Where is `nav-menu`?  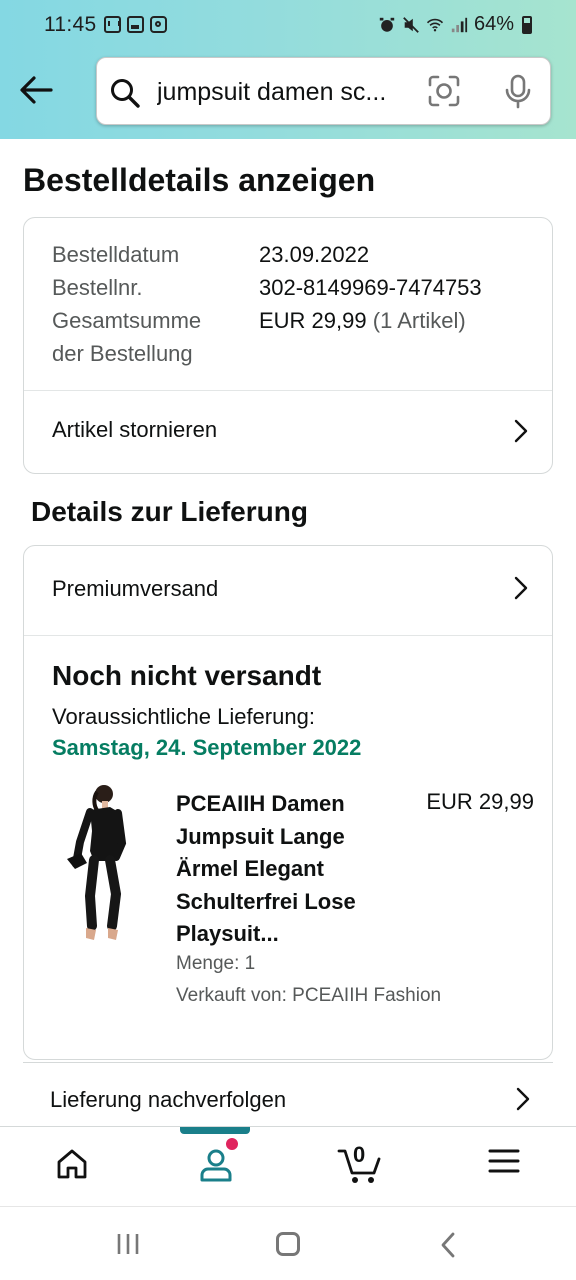
nav-menu is located at coordinates (504, 1166).